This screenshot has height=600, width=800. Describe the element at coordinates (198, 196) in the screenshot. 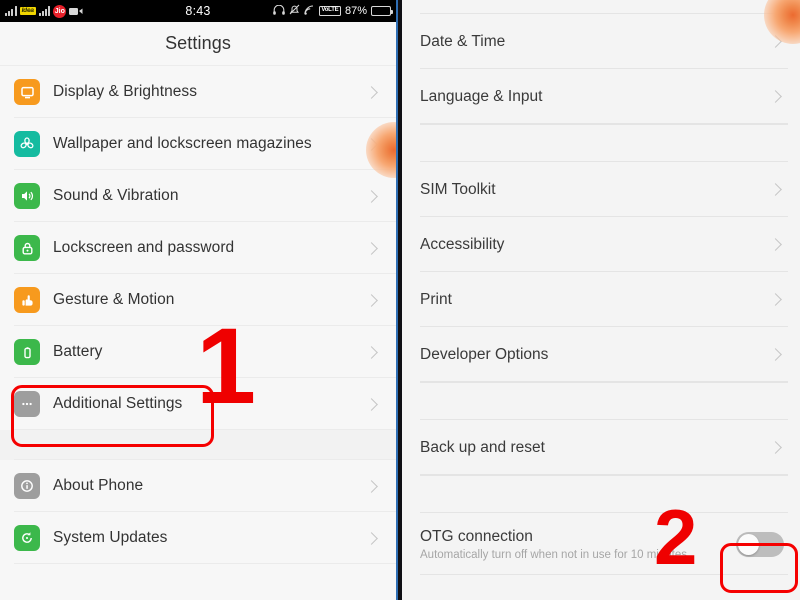

I see `sidebar-item-sound-vibration: Sound & Vibration` at that location.